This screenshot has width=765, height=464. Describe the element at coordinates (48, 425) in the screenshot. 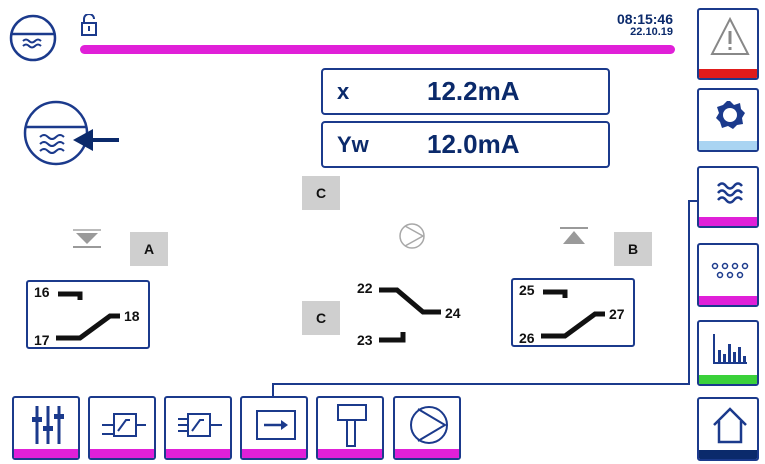

I see `sliders-icon` at that location.